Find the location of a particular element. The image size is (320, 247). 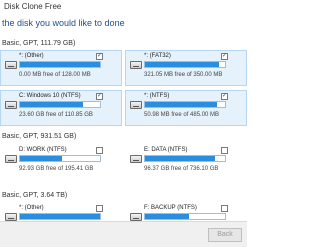

free-space-text: 92.93 GB free of 195.41 GB is located at coordinates (56, 169).